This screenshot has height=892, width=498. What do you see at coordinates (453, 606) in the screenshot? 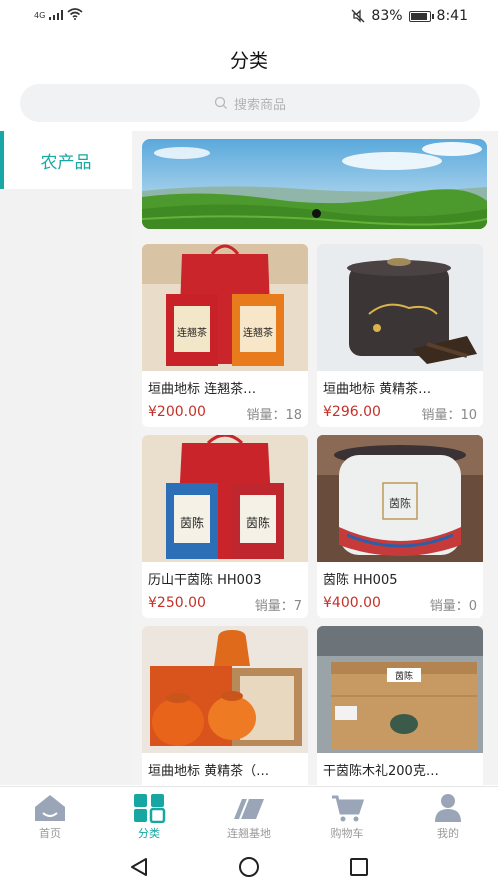
I see `product-sales: 销量：0` at bounding box center [453, 606].